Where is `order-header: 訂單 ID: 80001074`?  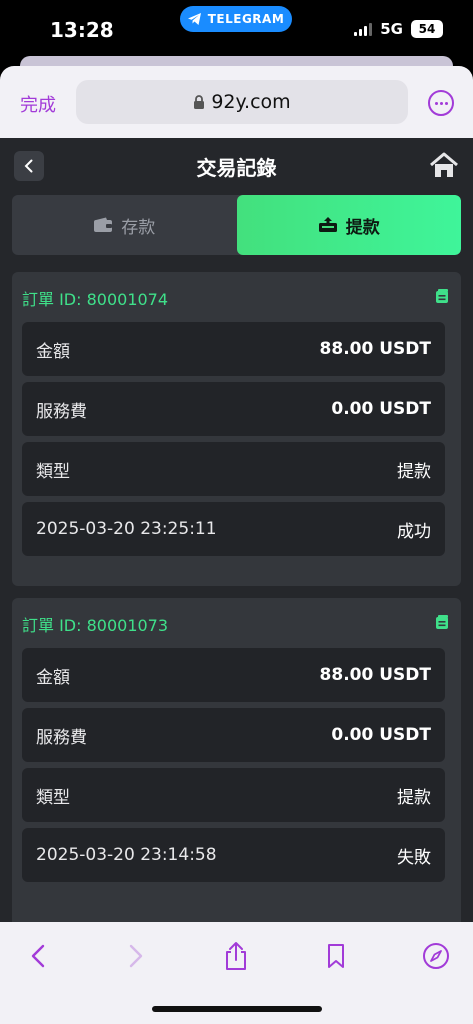 order-header: 訂單 ID: 80001074 is located at coordinates (235, 298).